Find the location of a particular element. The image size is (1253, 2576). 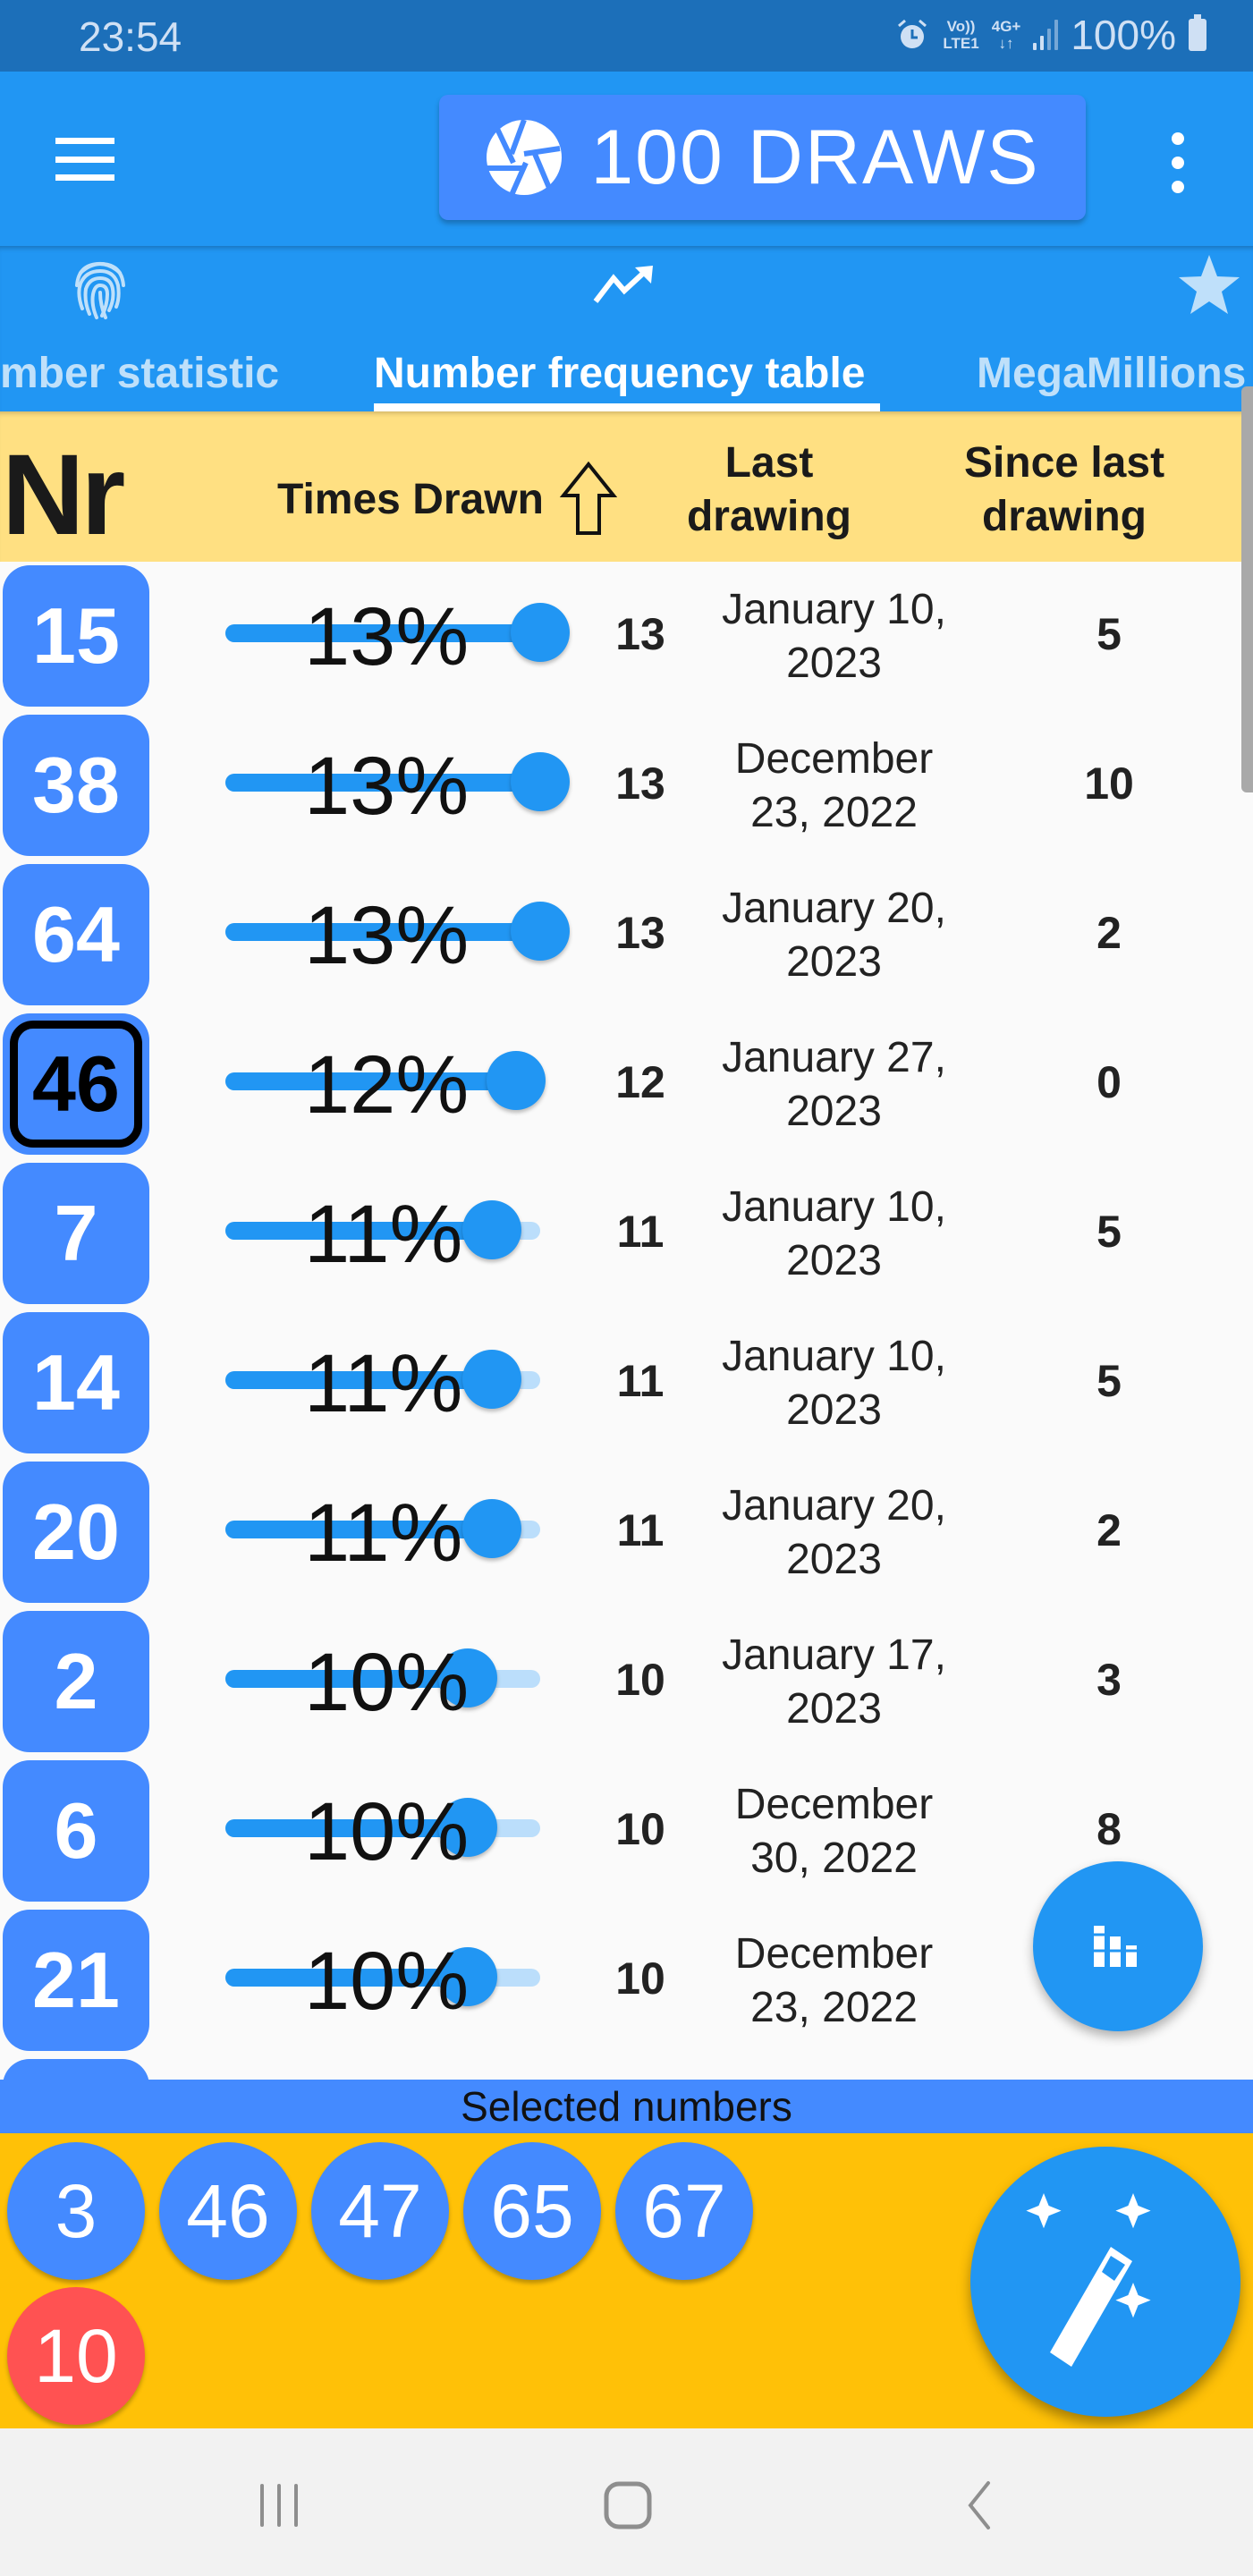

table-row: 15 13% 13 January 10, 2023 5 is located at coordinates (617, 636).